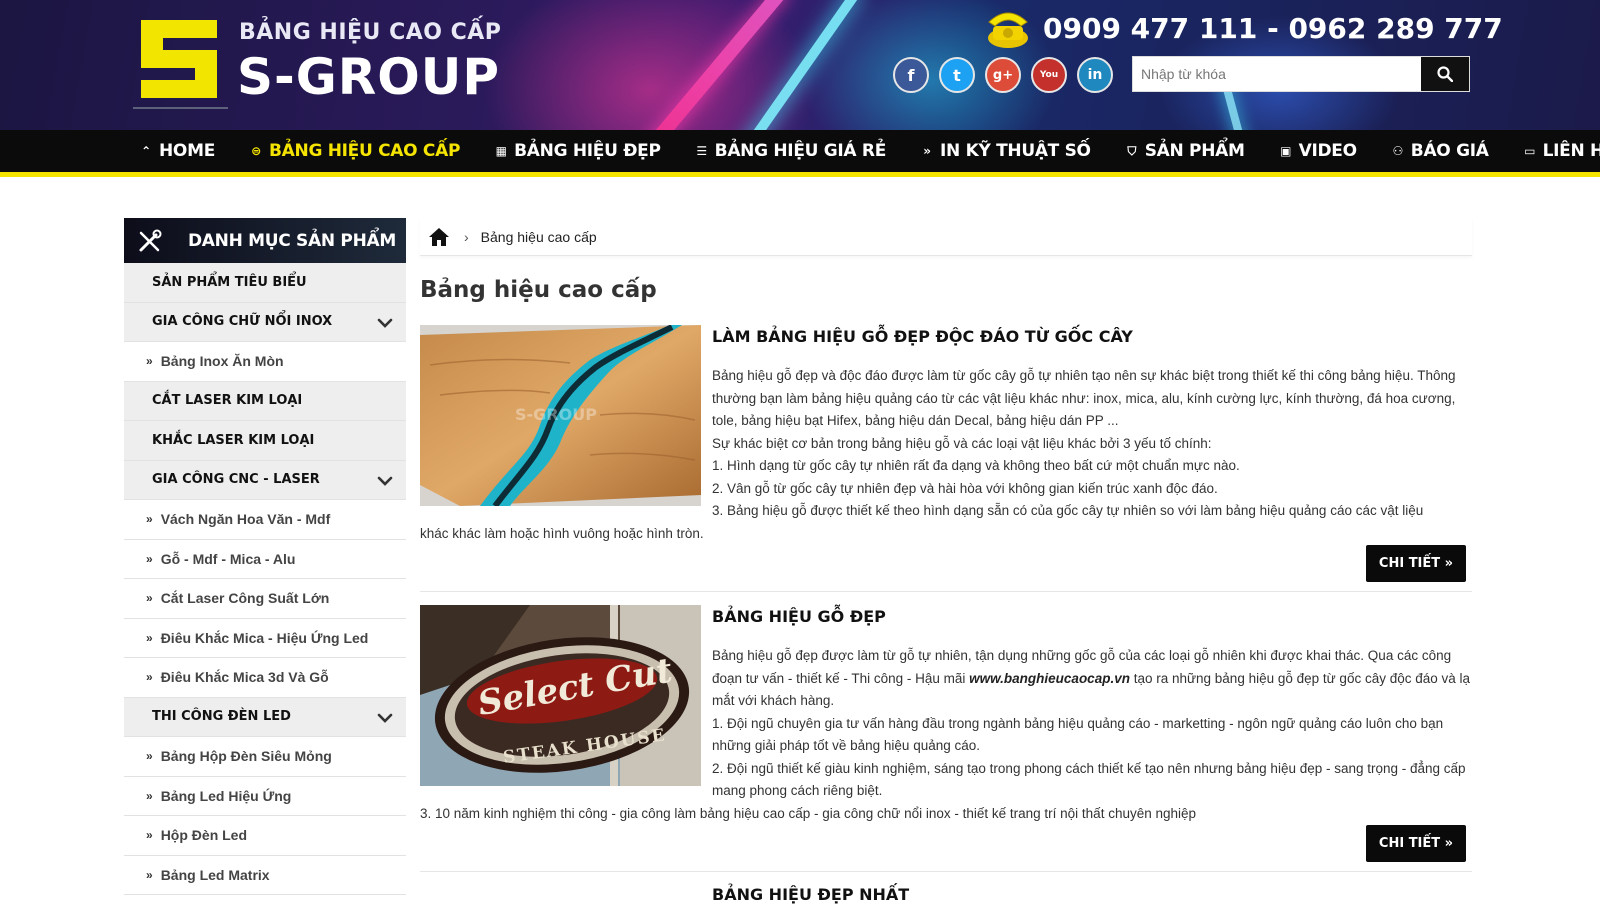 Image resolution: width=1600 pixels, height=905 pixels. What do you see at coordinates (204, 835) in the screenshot?
I see `sidebar-item-label: Hộp Đèn Led` at bounding box center [204, 835].